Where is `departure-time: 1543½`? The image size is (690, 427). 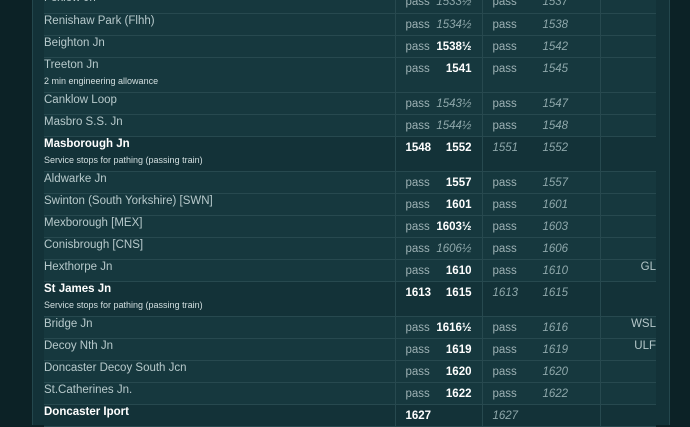 departure-time: 1543½ is located at coordinates (454, 103).